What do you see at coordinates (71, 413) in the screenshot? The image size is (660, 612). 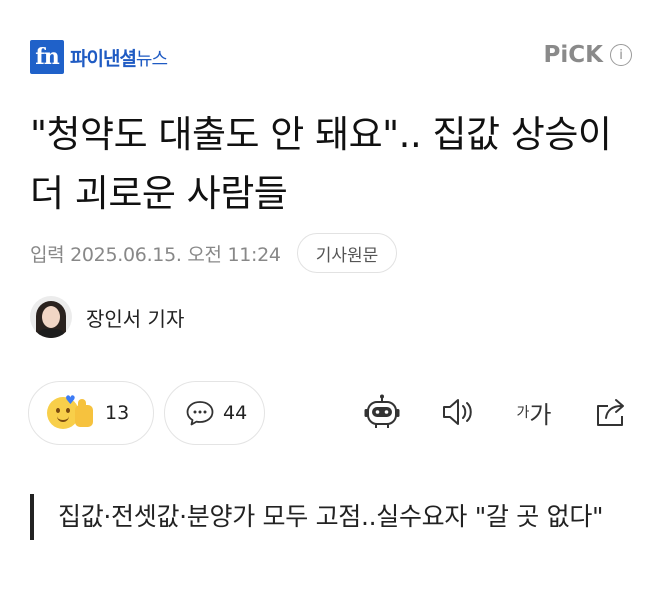 I see `reaction-emoji-icon: ♥` at bounding box center [71, 413].